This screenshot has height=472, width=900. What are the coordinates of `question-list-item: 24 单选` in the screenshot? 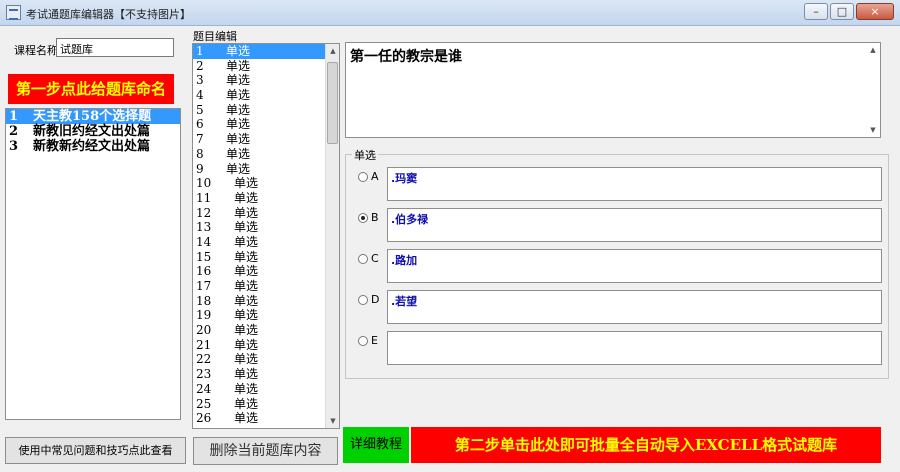 It's located at (259, 389).